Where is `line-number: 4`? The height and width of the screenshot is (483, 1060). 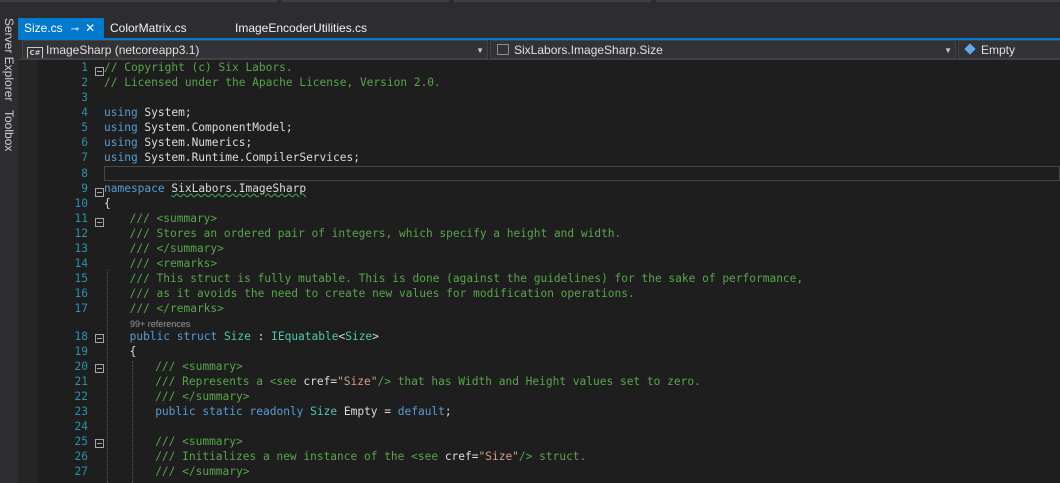
line-number: 4 is located at coordinates (84, 112).